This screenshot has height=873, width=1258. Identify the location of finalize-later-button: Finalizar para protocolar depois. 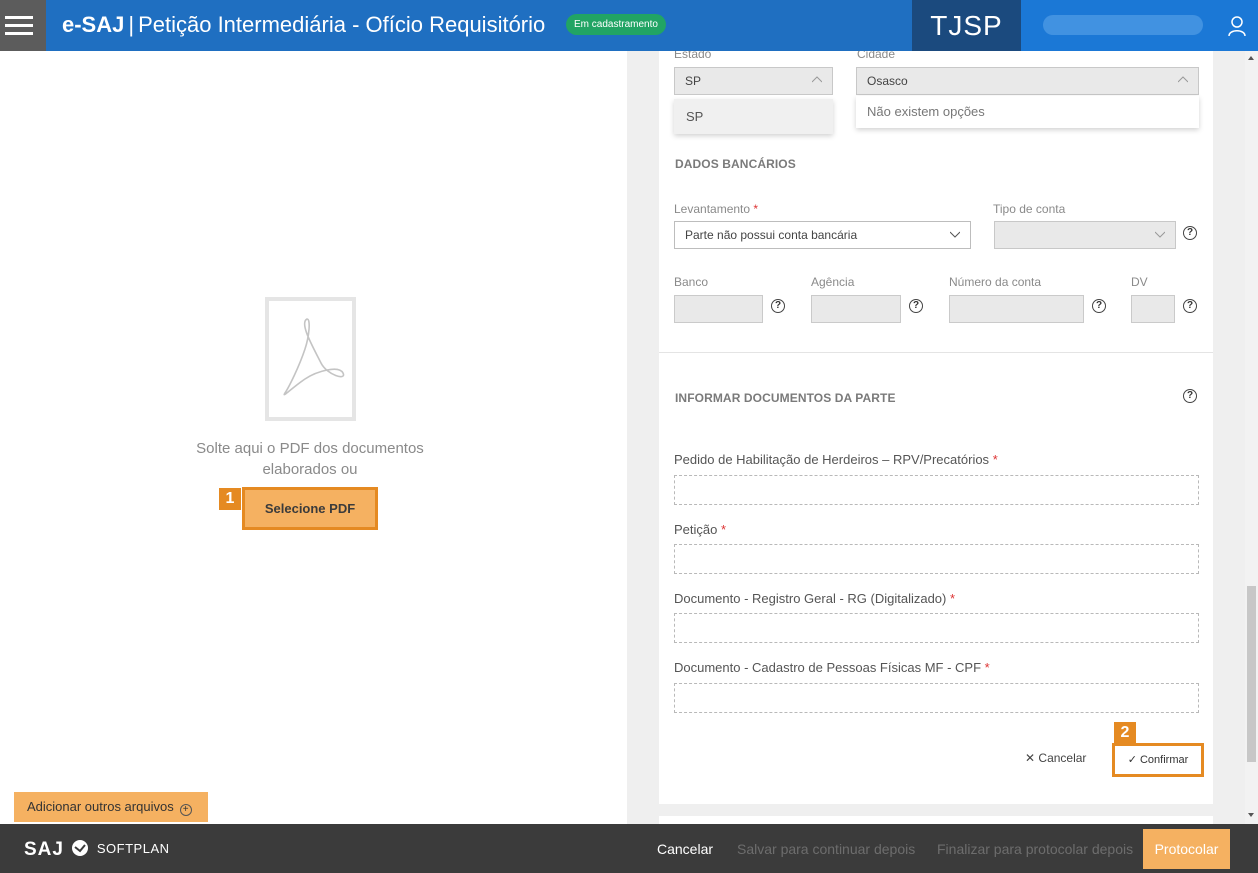
(1035, 849).